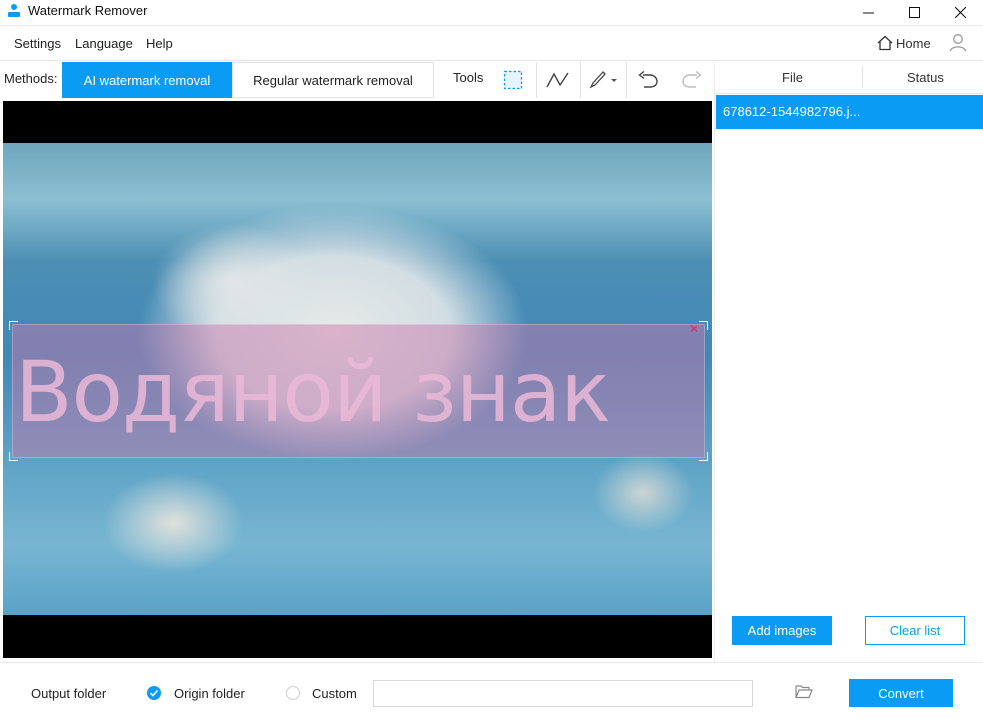  I want to click on add-images-button: Add images, so click(782, 630).